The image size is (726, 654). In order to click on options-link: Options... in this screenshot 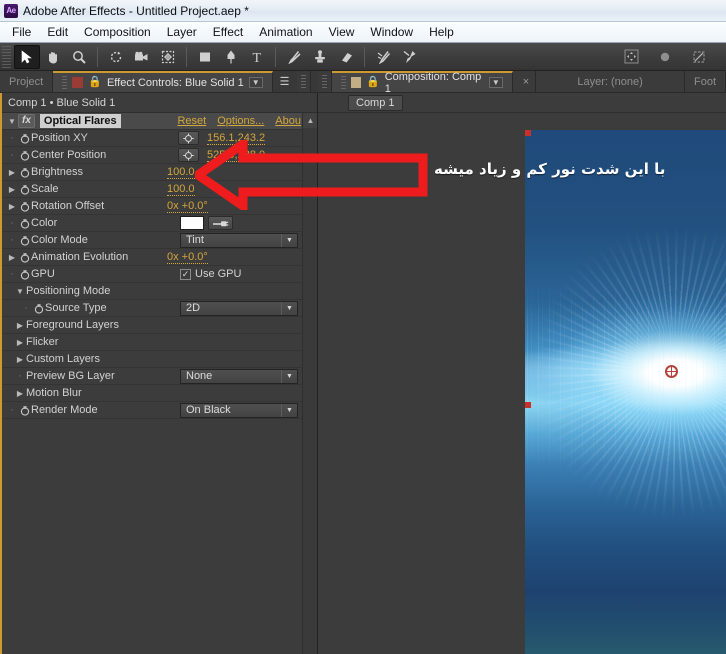, I will do `click(240, 121)`.